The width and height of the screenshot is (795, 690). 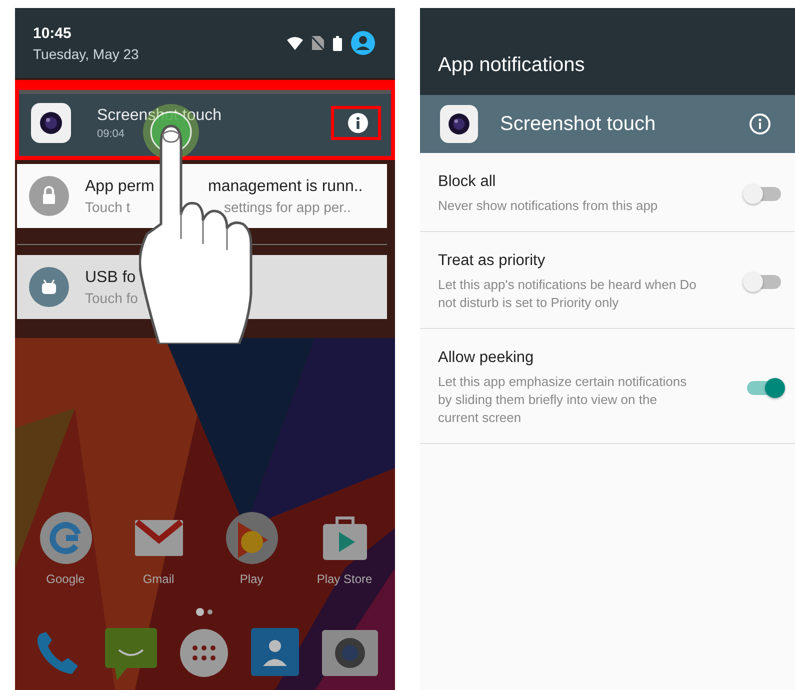 I want to click on app-info-button, so click(x=356, y=123).